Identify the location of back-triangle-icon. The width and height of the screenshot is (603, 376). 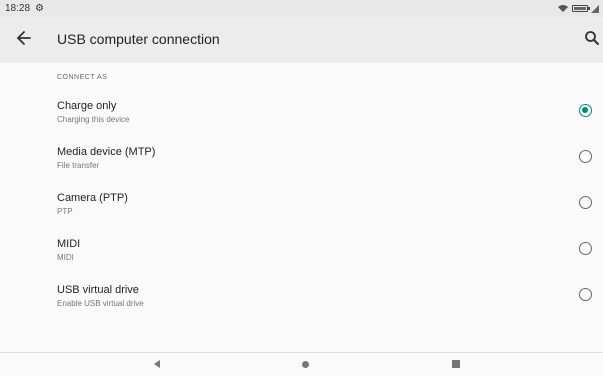
(157, 364).